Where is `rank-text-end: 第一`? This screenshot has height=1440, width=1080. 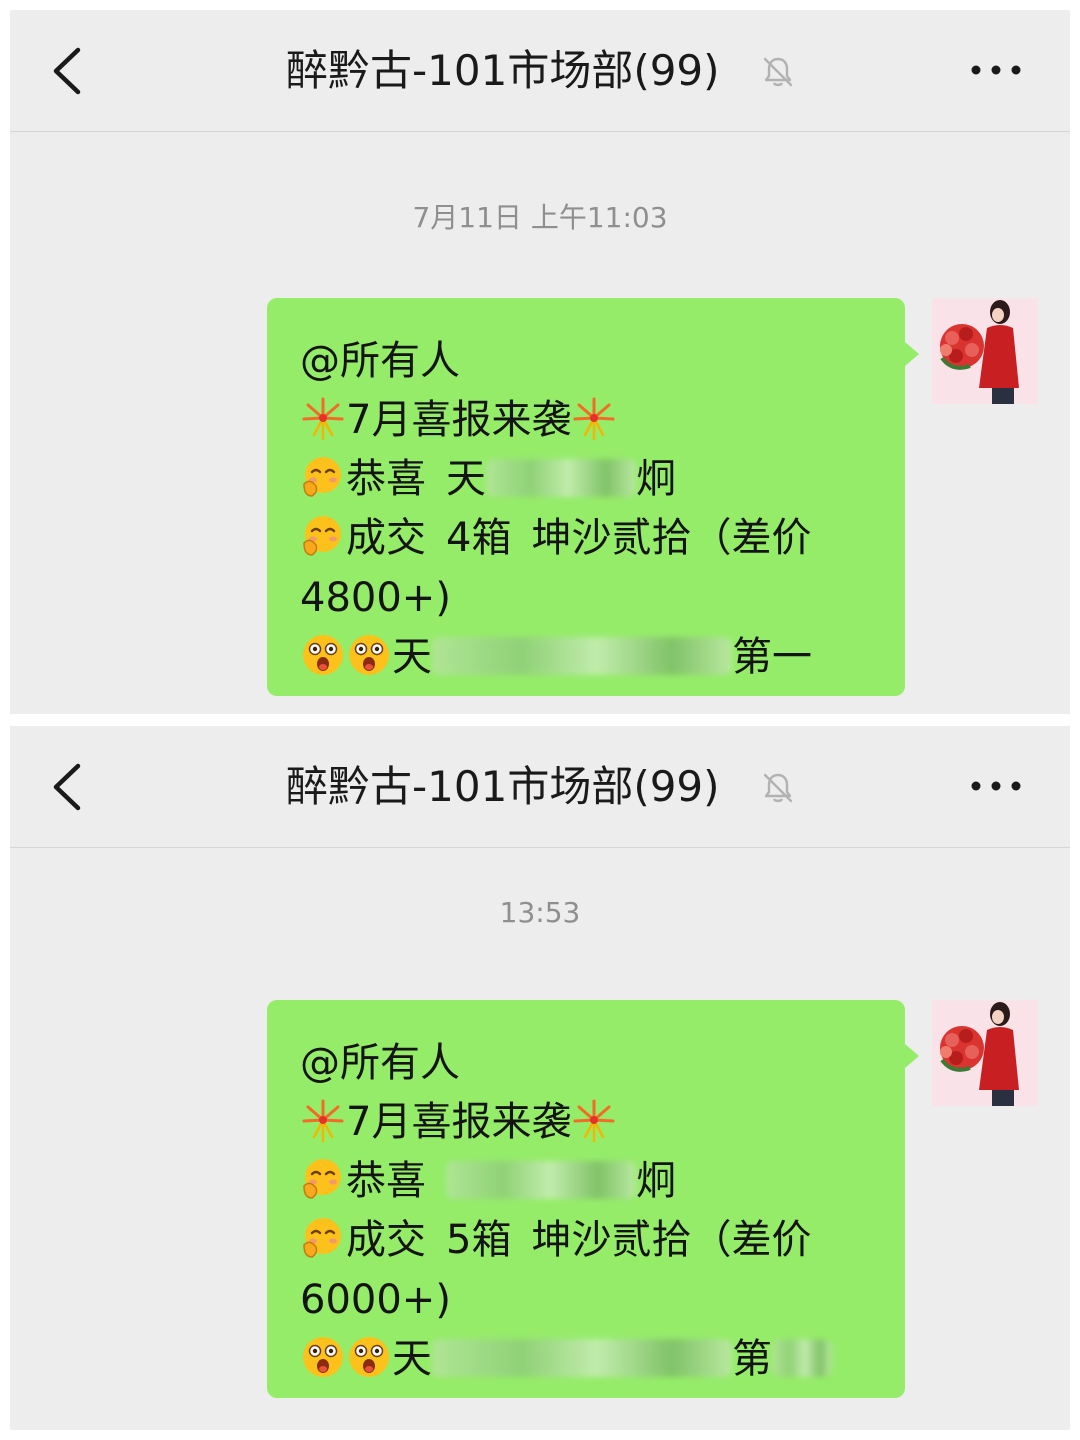 rank-text-end: 第一 is located at coordinates (772, 657).